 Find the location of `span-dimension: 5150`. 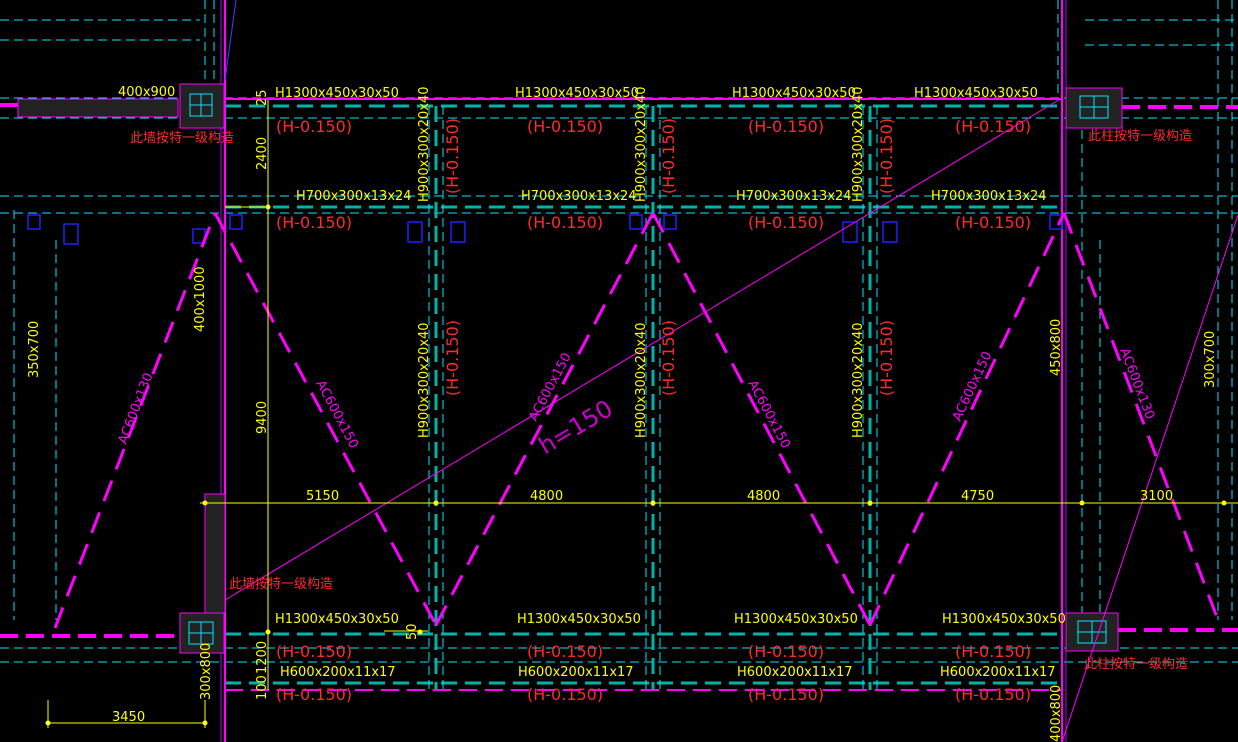

span-dimension: 5150 is located at coordinates (322, 496).